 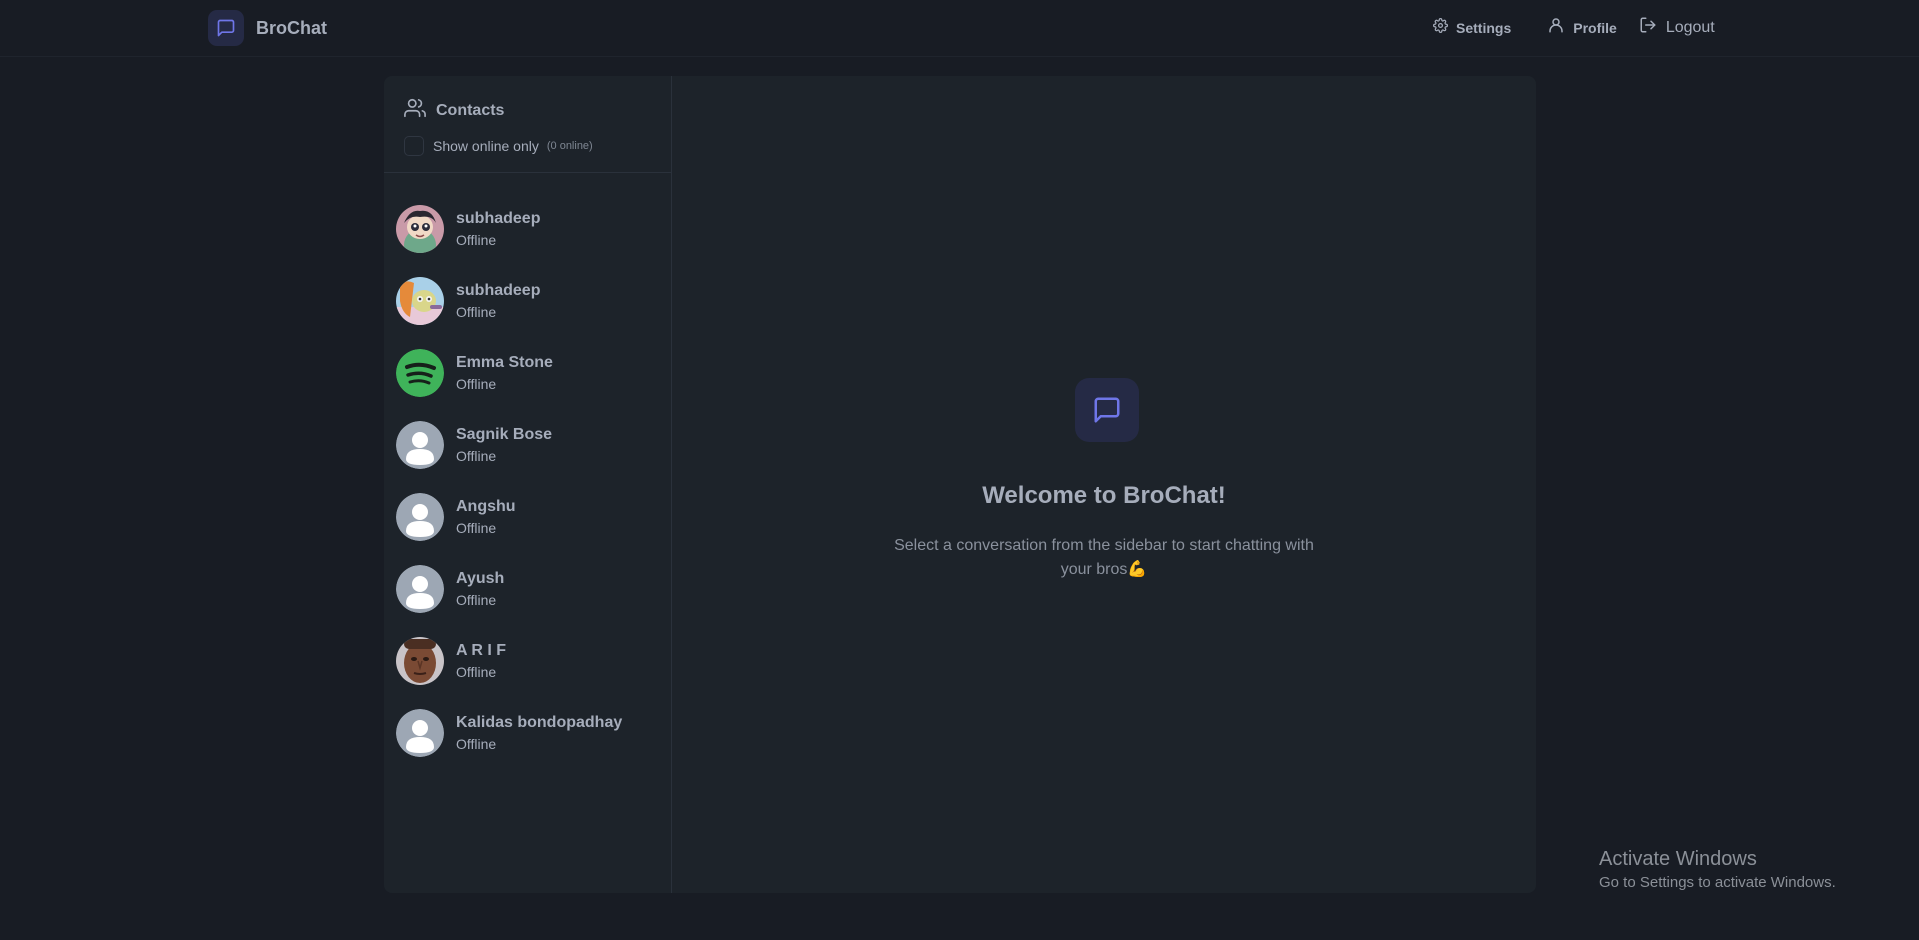 I want to click on settings-button: Settings, so click(x=1472, y=27).